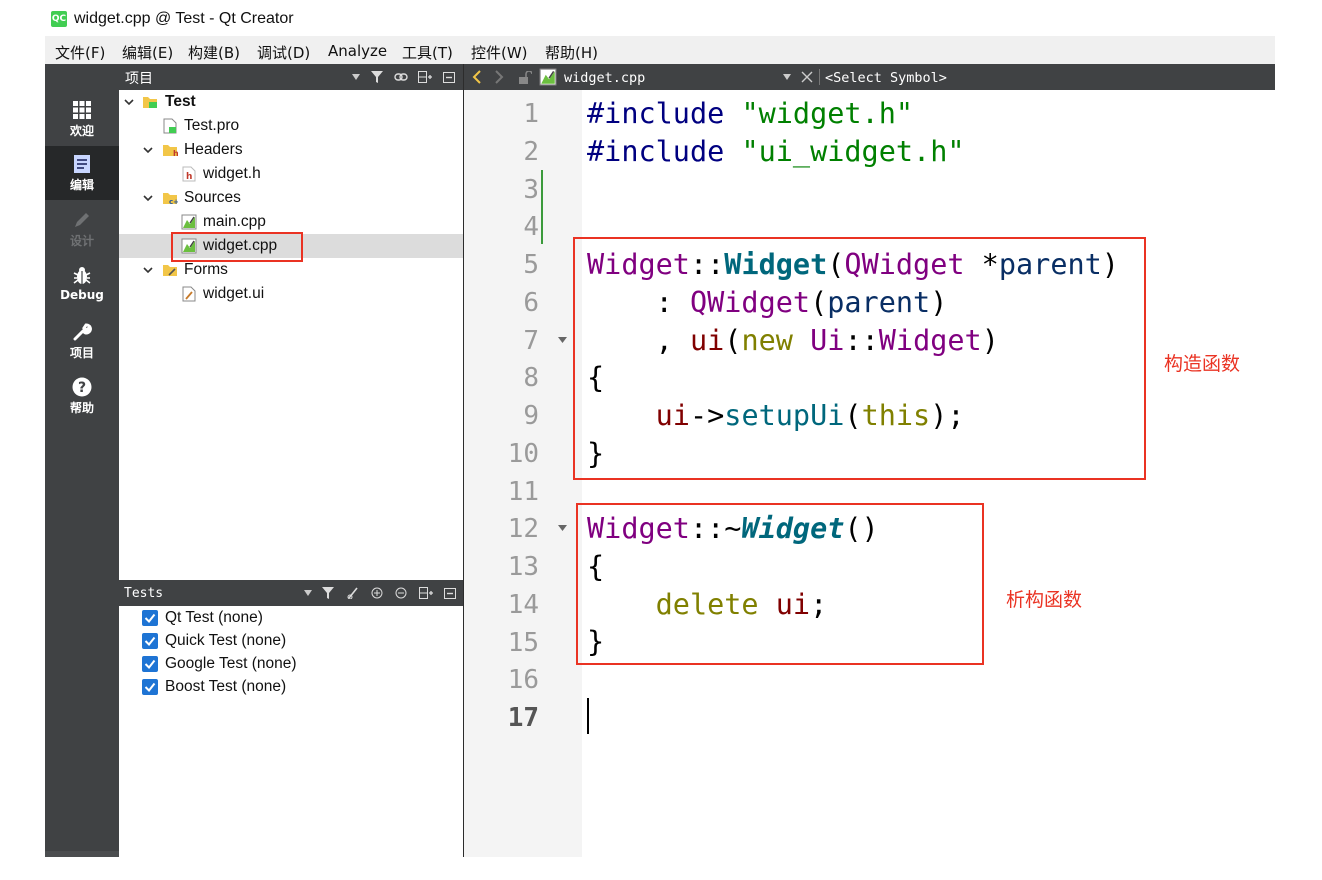 This screenshot has width=1322, height=880. Describe the element at coordinates (213, 149) in the screenshot. I see `tree-item-label: Headers` at that location.